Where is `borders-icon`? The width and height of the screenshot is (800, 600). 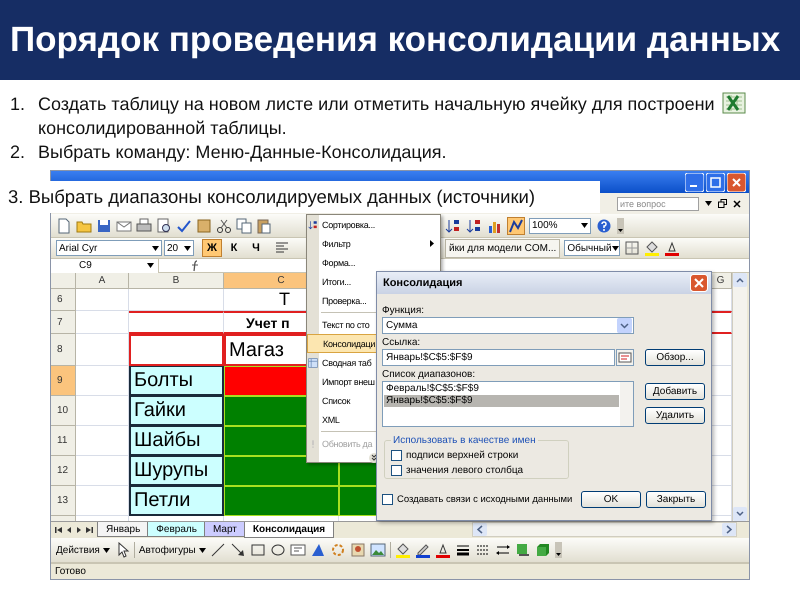
borders-icon is located at coordinates (632, 248).